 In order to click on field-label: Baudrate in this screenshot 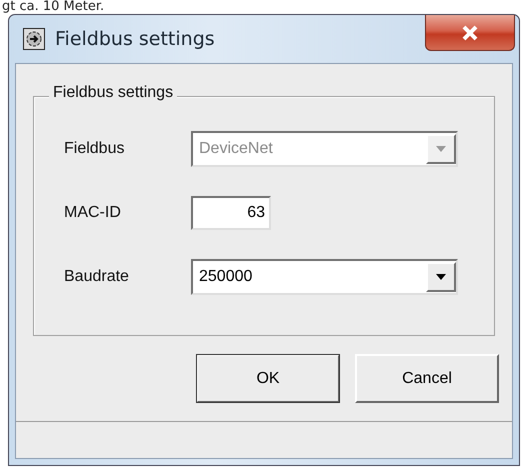, I will do `click(97, 277)`.